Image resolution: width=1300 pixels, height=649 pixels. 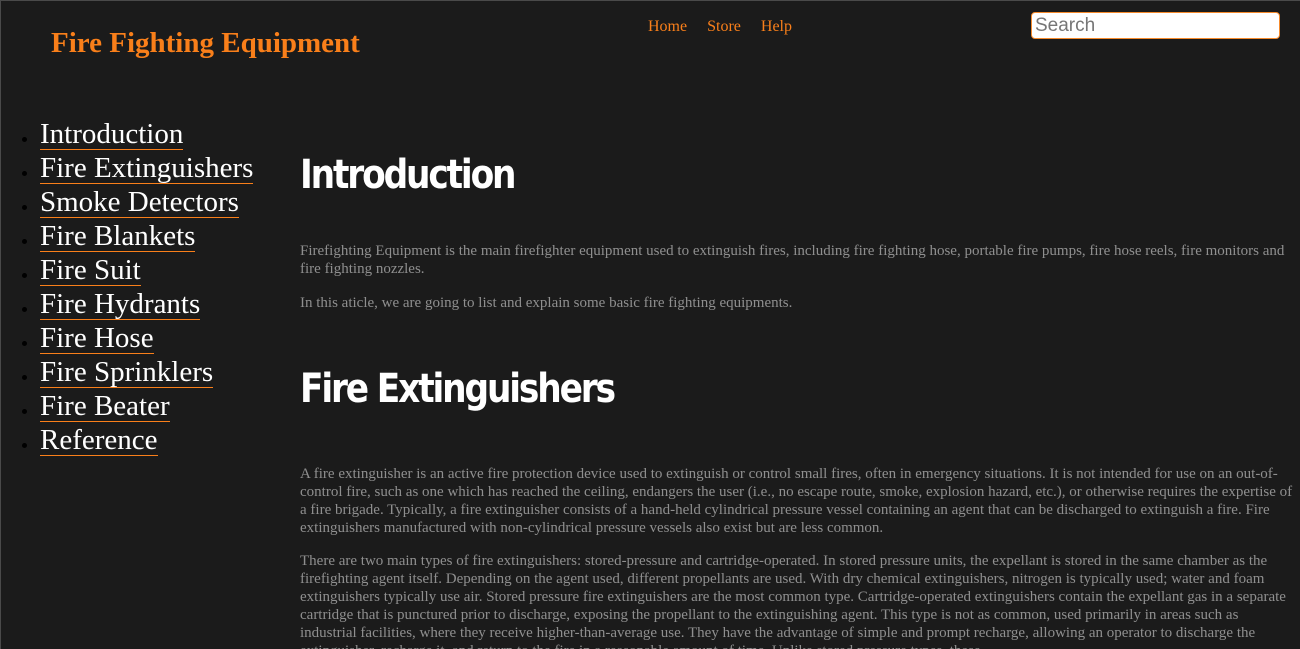 I want to click on sidebar-item-smoke-detectors: Smoke Detectors, so click(x=127, y=204).